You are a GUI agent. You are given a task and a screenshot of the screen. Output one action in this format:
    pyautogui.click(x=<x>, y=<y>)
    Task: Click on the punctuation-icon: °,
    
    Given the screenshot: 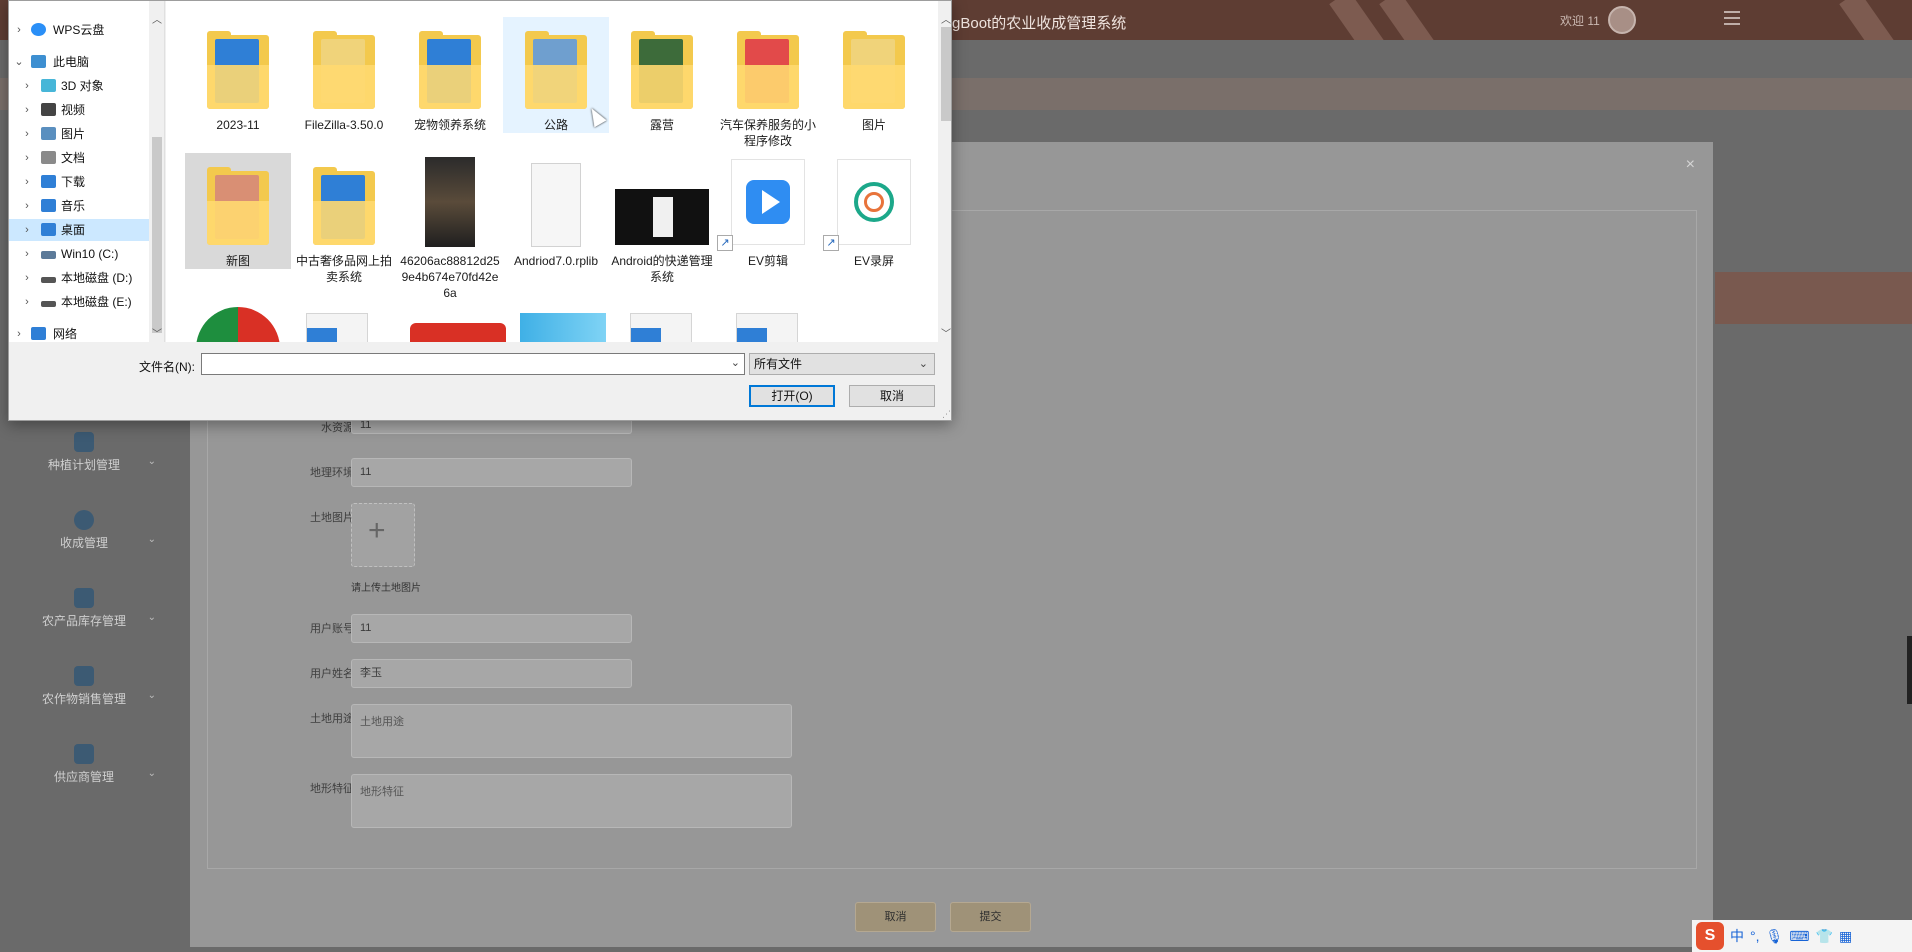 What is the action you would take?
    pyautogui.click(x=1755, y=936)
    